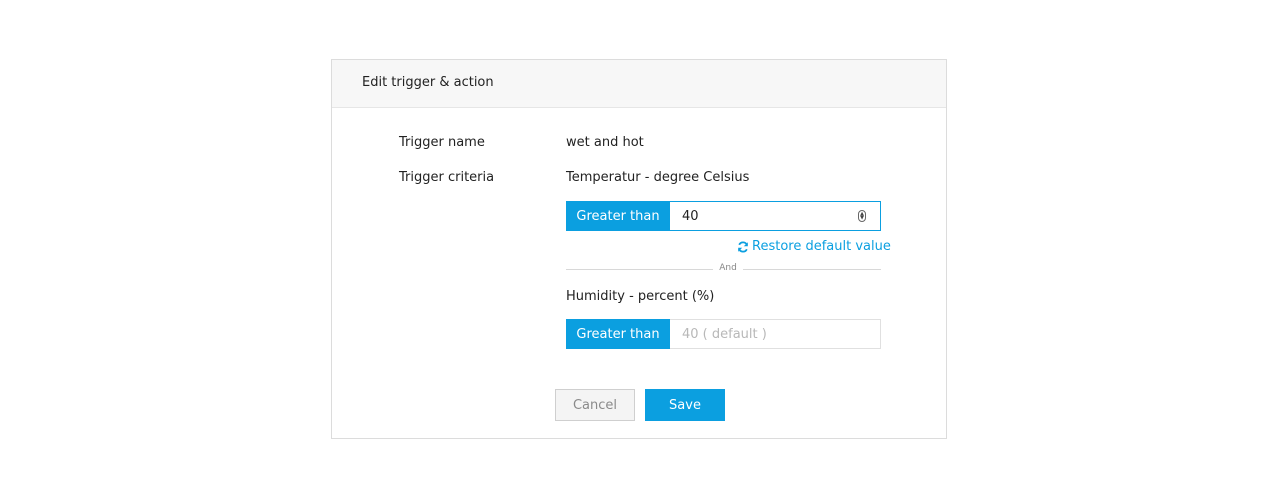 The image size is (1280, 500). I want to click on temperature-value-input: 40 ▲ ▼, so click(775, 216).